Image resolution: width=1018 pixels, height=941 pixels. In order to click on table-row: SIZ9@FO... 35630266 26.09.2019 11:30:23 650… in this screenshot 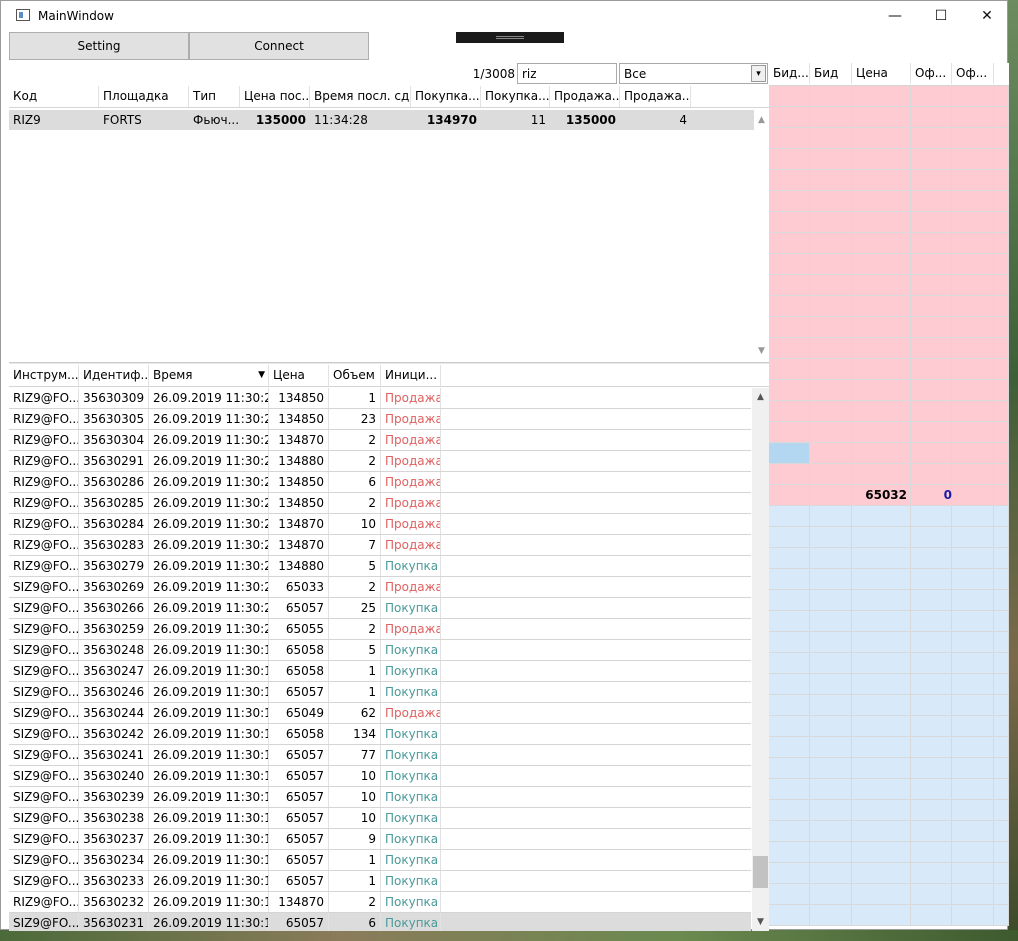, I will do `click(380, 608)`.